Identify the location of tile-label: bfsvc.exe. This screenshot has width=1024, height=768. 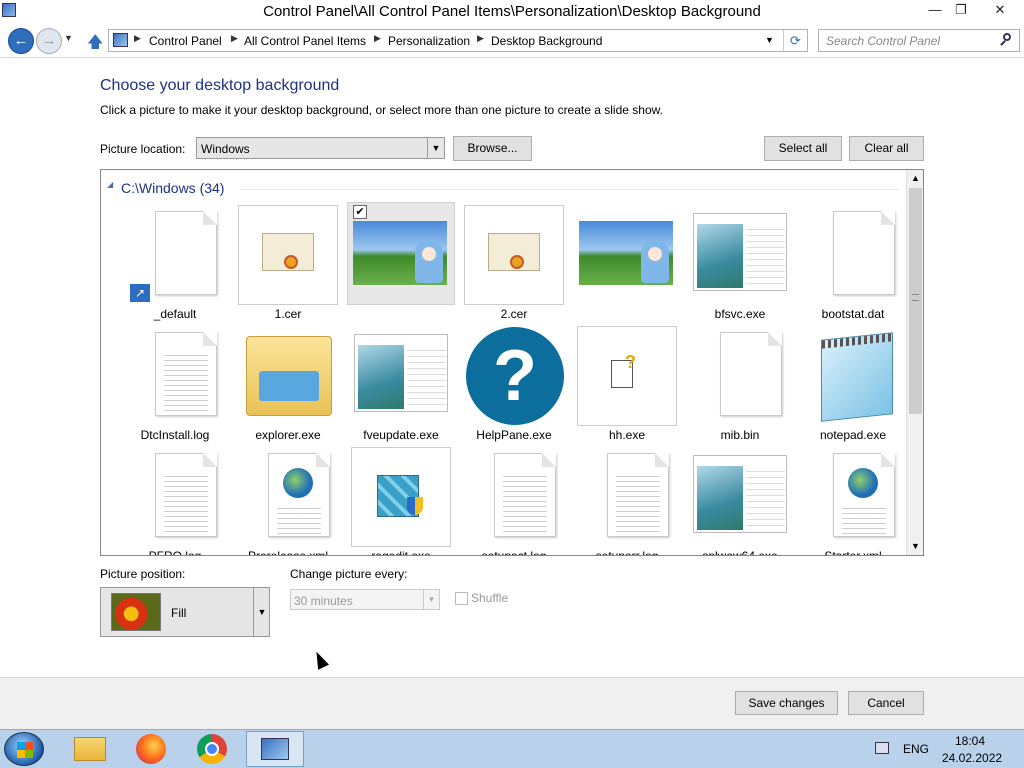
(740, 314).